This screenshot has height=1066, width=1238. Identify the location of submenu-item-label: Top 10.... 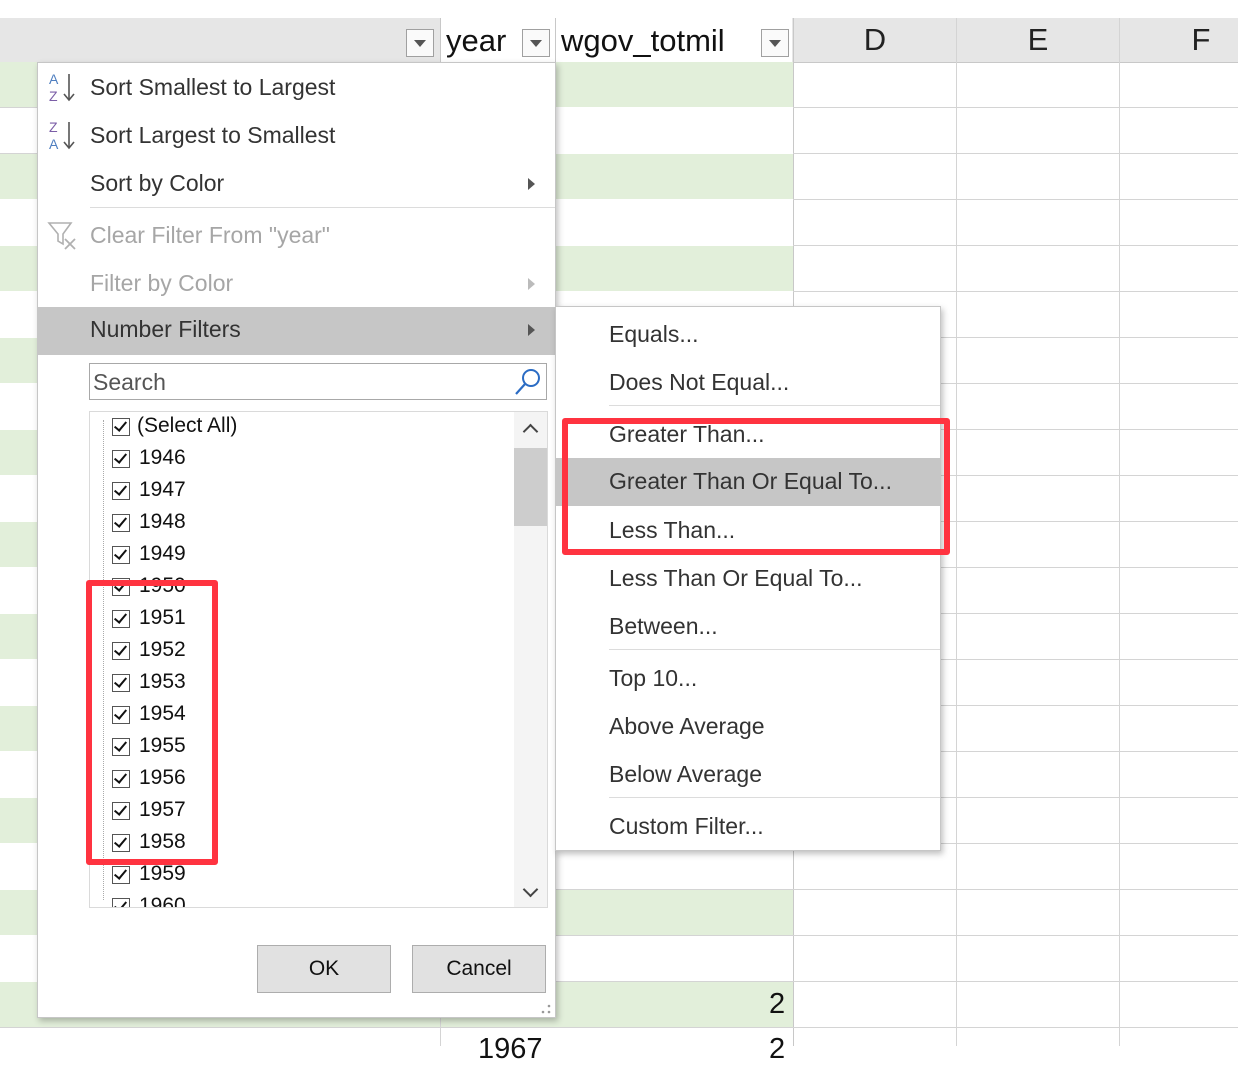
(653, 678).